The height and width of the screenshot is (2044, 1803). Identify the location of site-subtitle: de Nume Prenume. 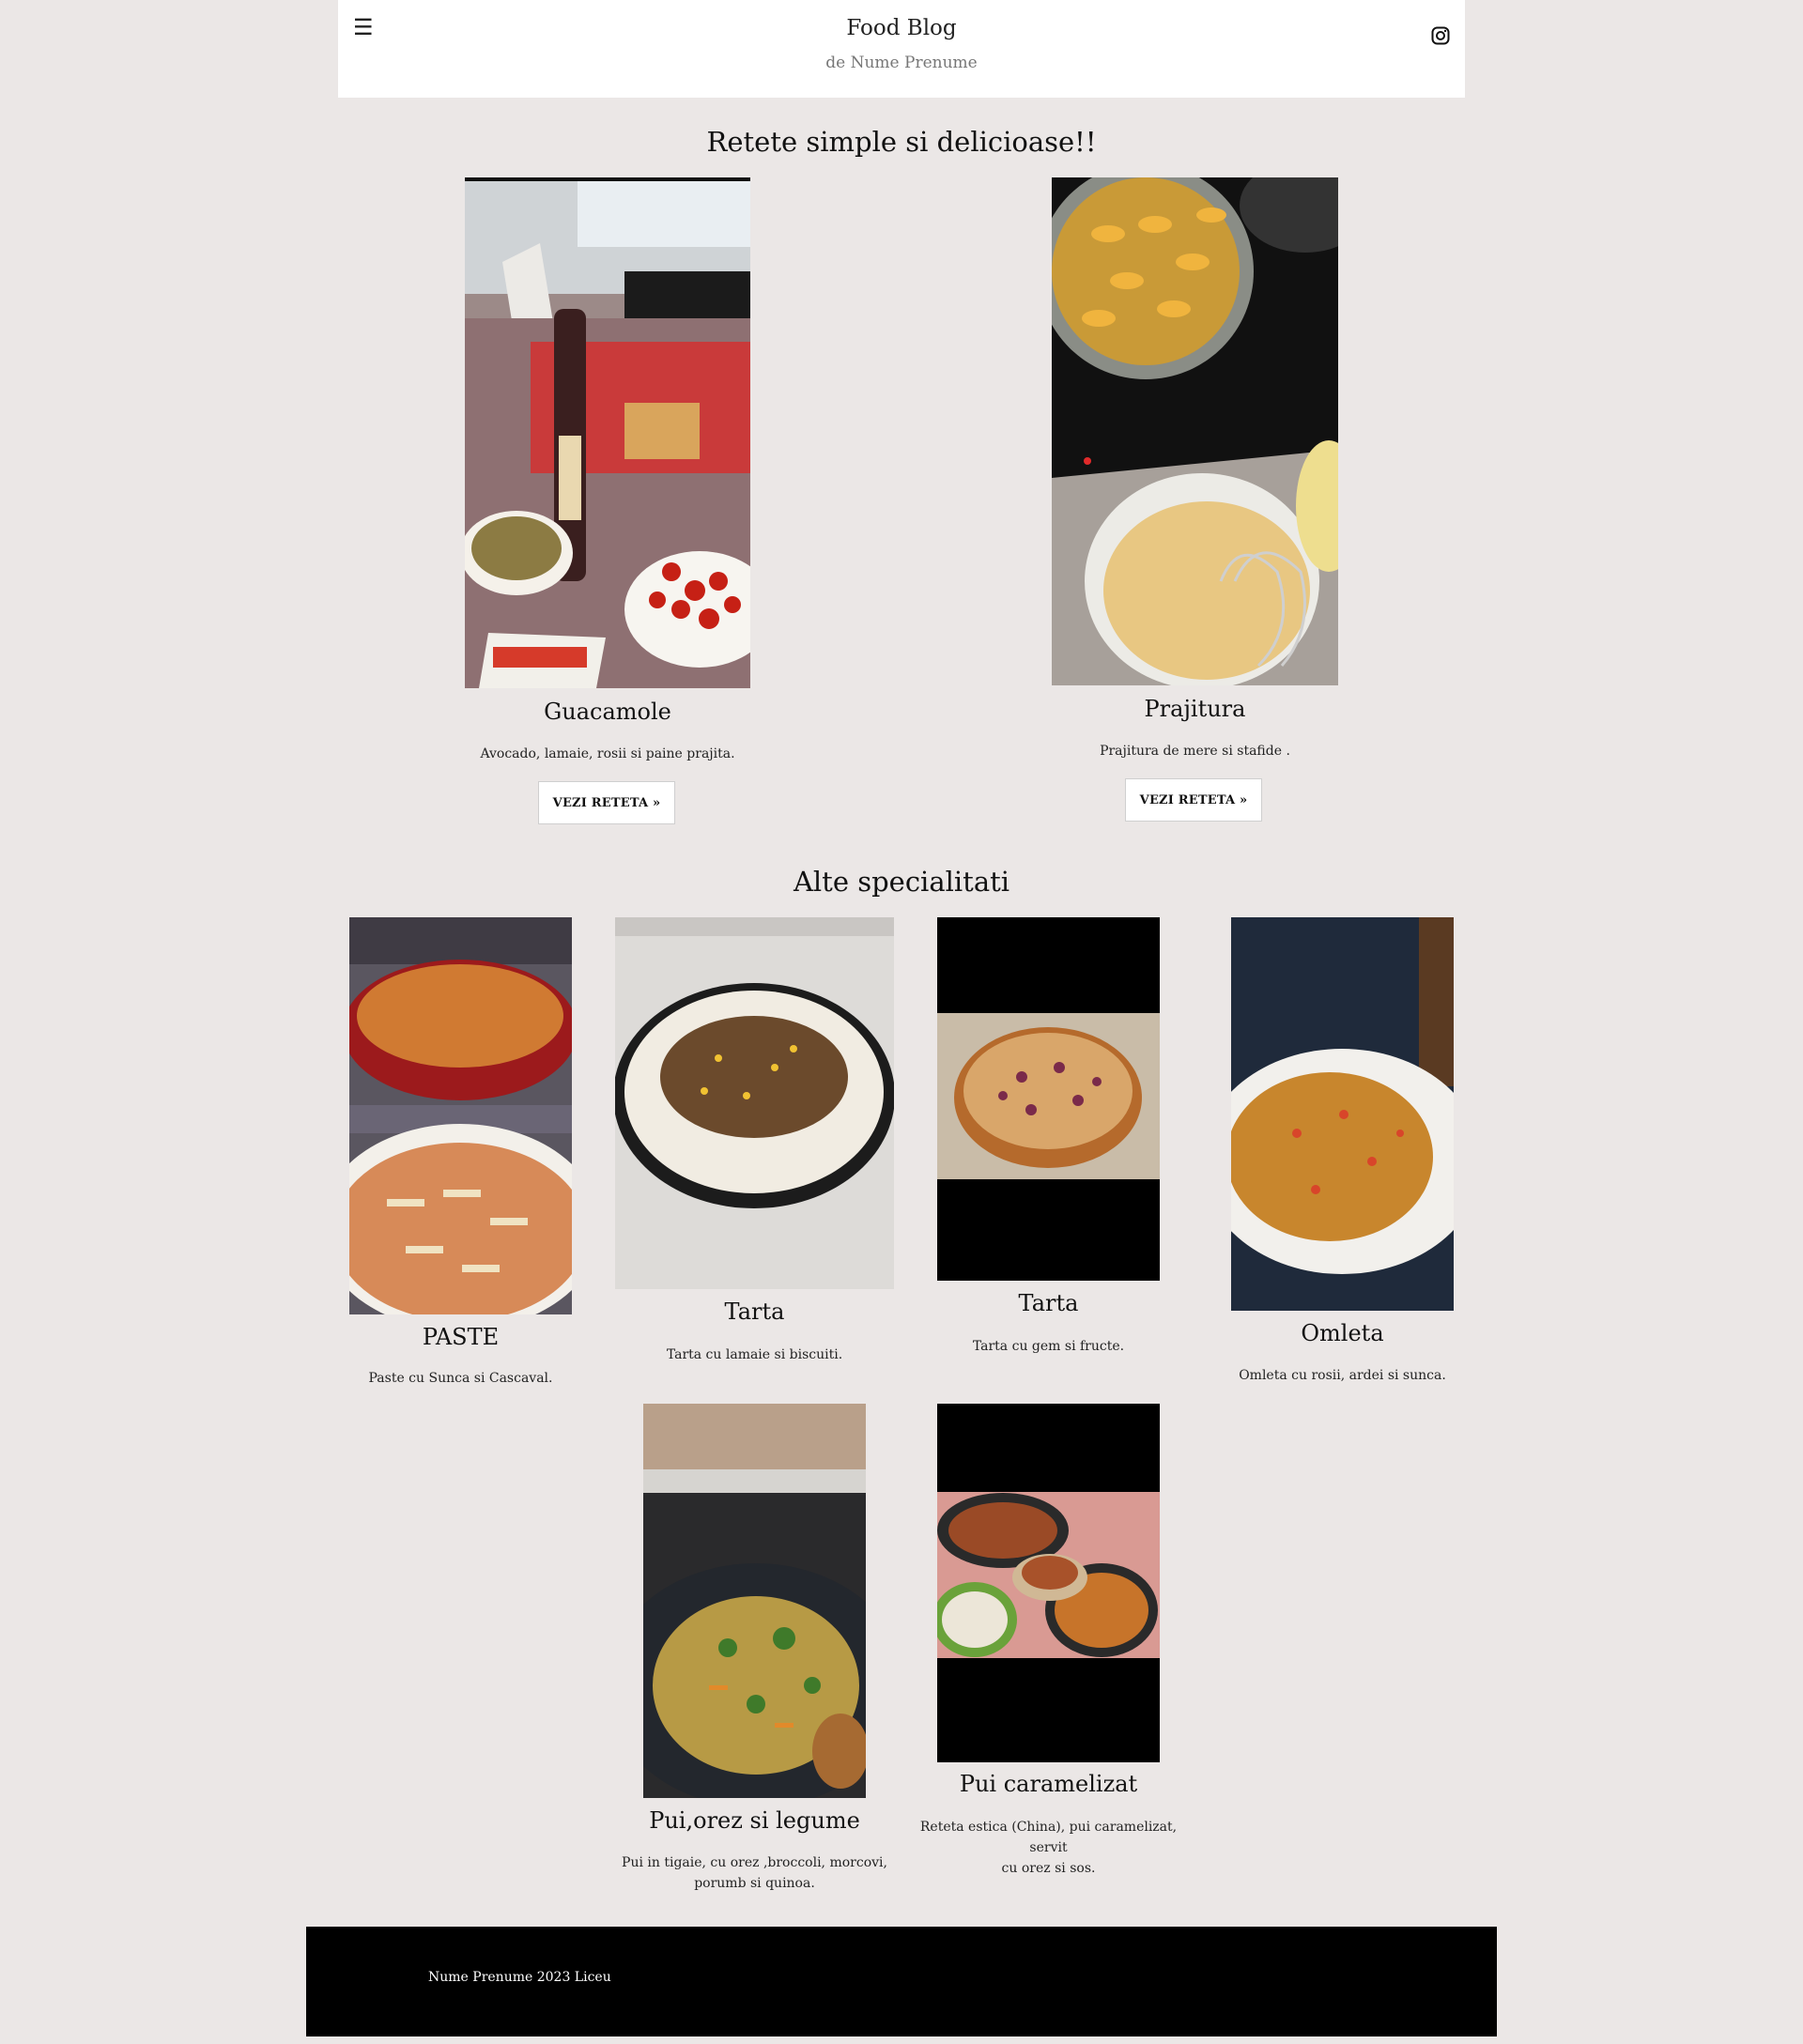
(901, 63).